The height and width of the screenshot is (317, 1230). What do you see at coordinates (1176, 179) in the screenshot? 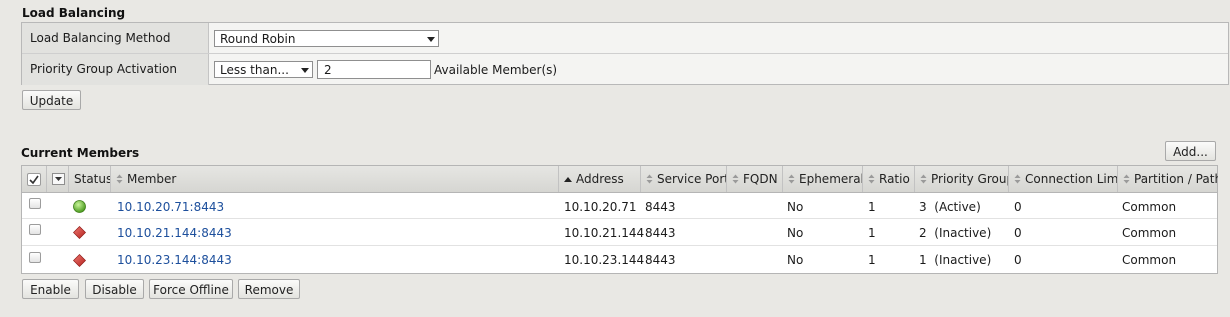
I see `column-partition-path-label: Partition / Path` at bounding box center [1176, 179].